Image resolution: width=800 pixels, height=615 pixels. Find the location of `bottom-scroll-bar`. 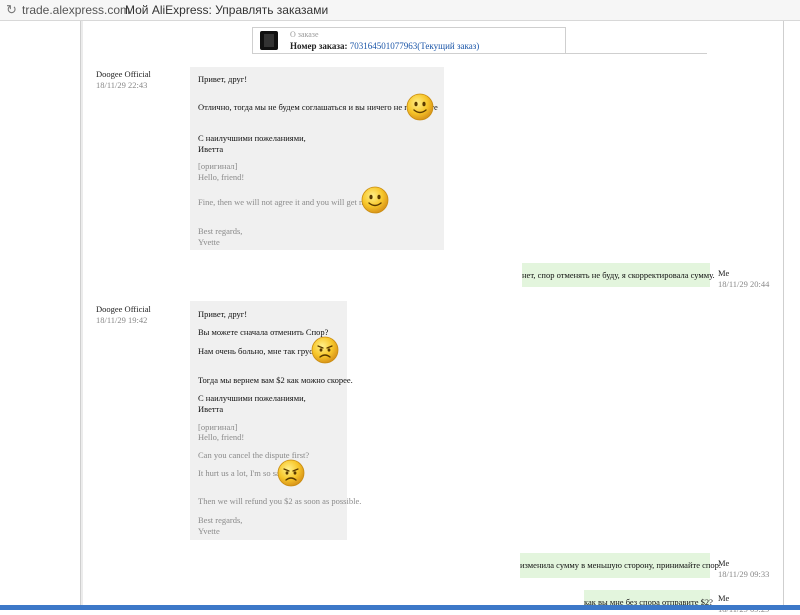

bottom-scroll-bar is located at coordinates (400, 607).